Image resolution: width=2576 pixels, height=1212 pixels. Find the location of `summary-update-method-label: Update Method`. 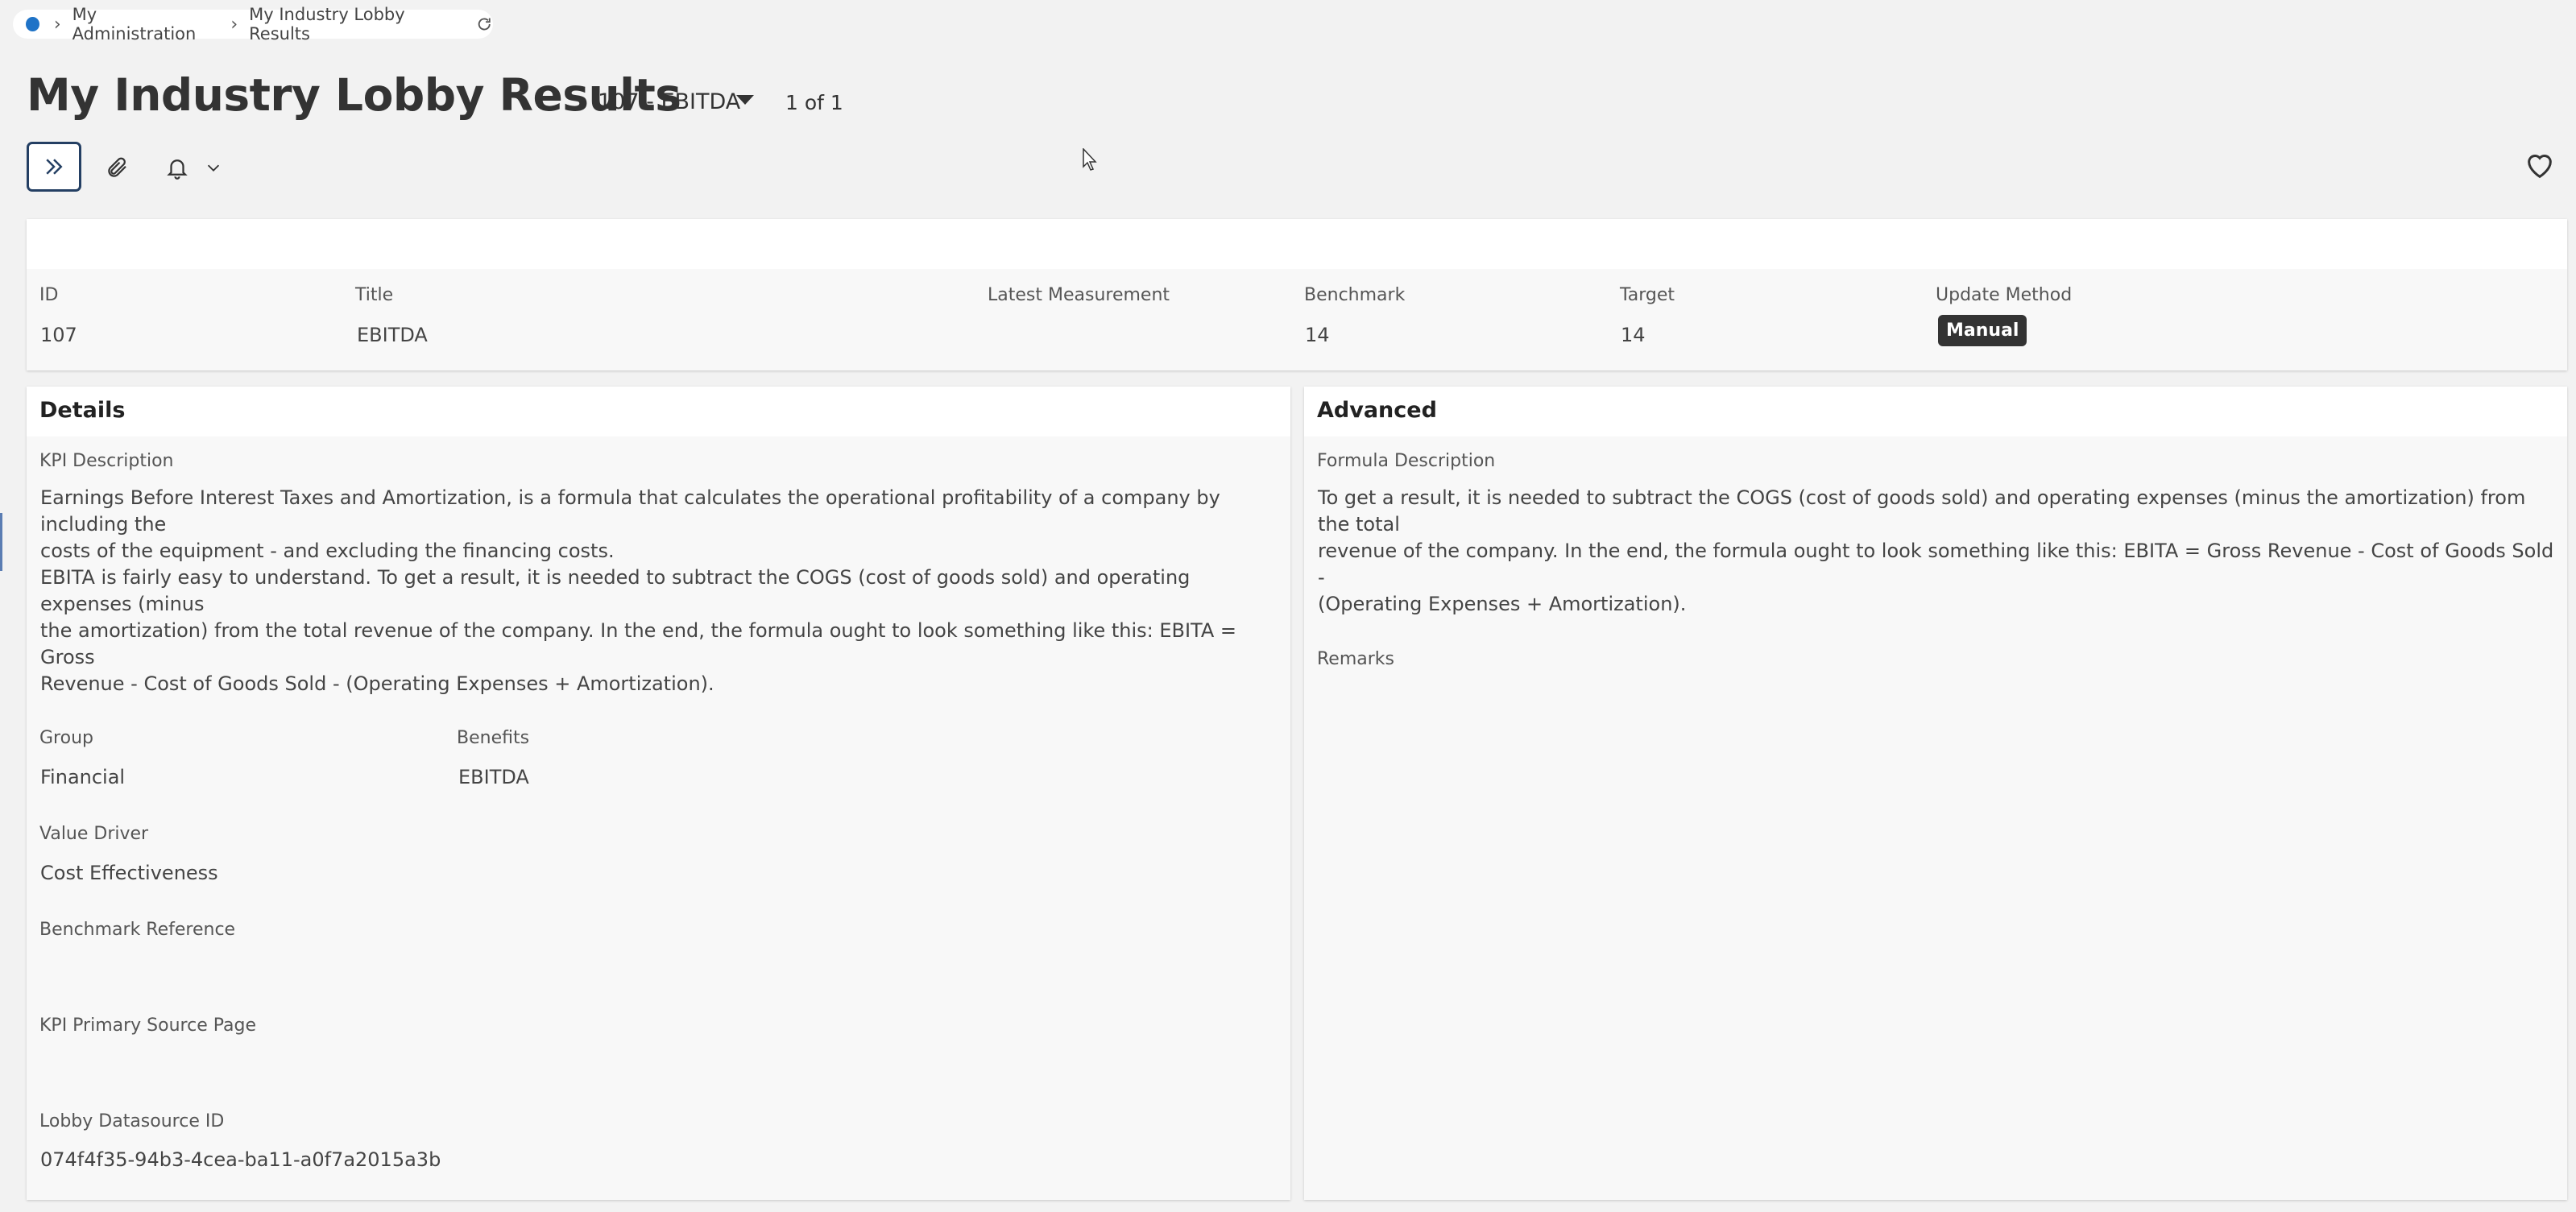

summary-update-method-label: Update Method is located at coordinates (2004, 295).